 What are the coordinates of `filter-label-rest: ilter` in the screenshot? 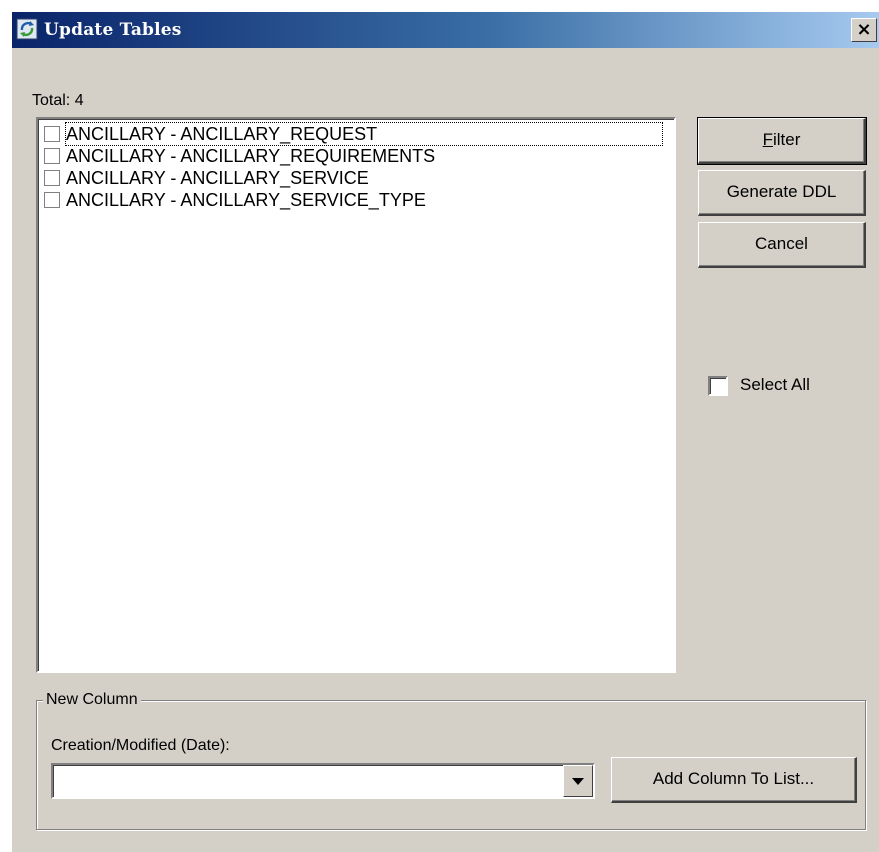 It's located at (786, 139).